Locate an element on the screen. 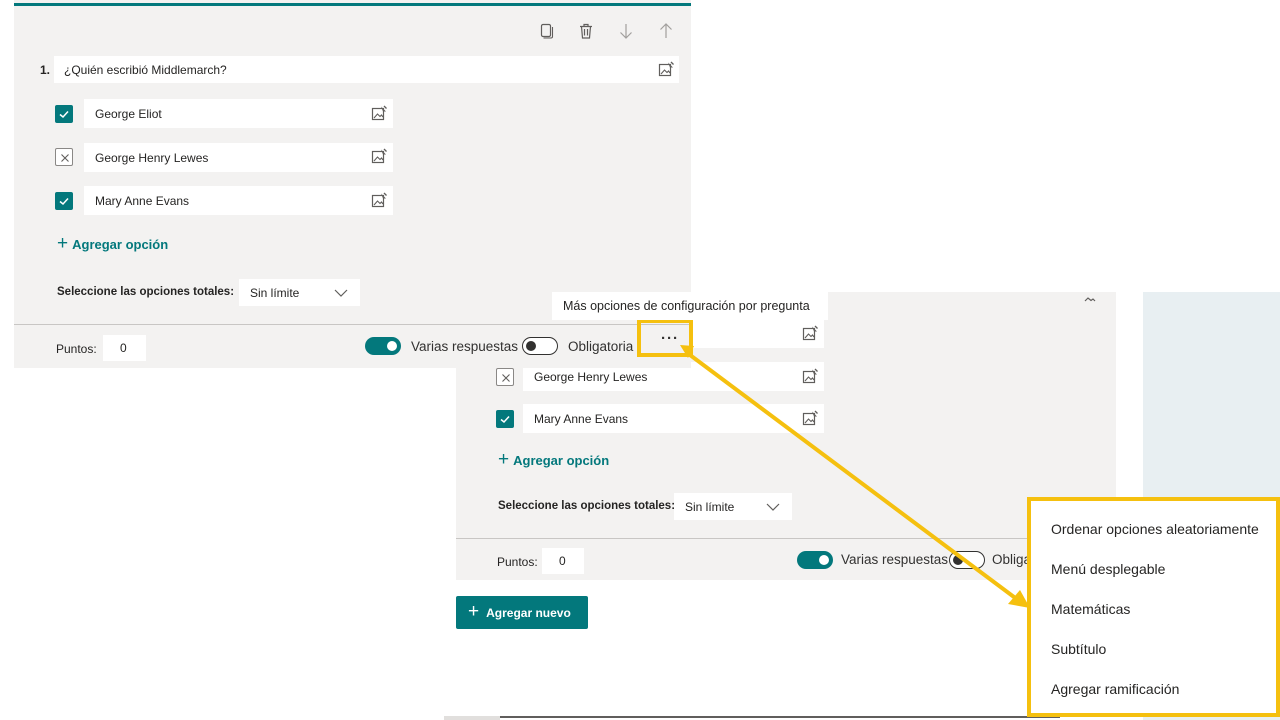  required-toggle is located at coordinates (540, 346).